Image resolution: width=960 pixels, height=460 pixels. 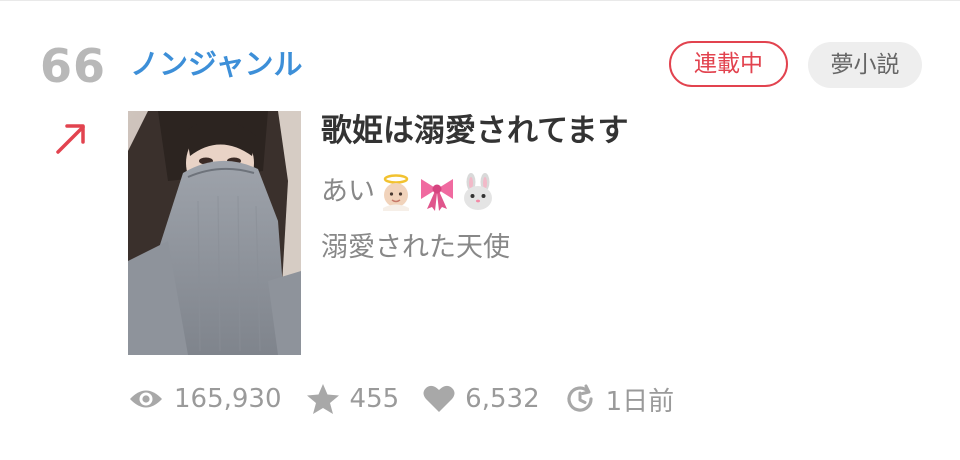 I want to click on likes-stat: 6,532, so click(x=481, y=399).